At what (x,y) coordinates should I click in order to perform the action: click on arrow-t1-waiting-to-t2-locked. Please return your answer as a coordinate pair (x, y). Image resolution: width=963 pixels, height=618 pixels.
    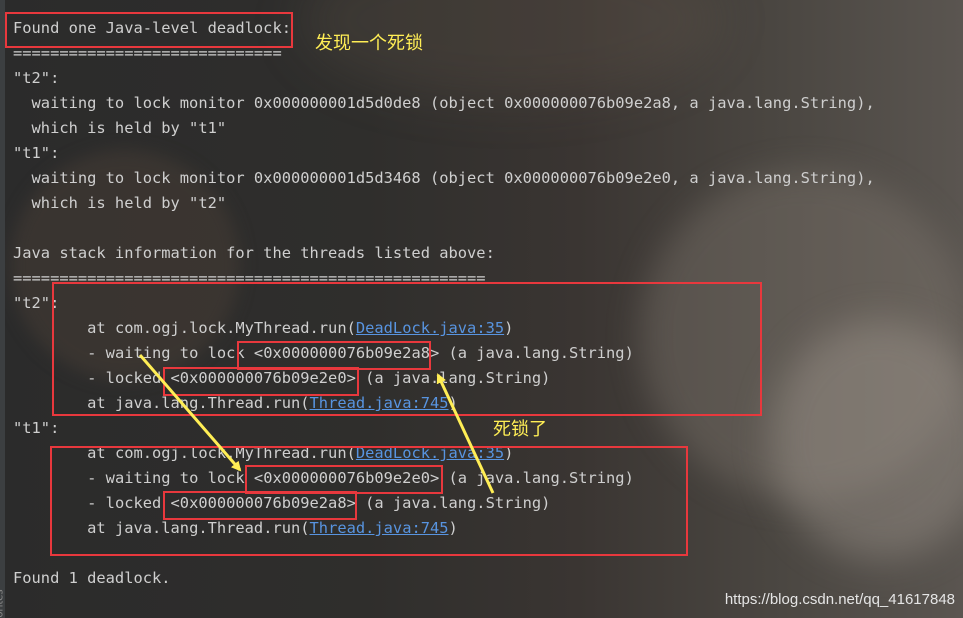
    Looking at the image, I should click on (465, 433).